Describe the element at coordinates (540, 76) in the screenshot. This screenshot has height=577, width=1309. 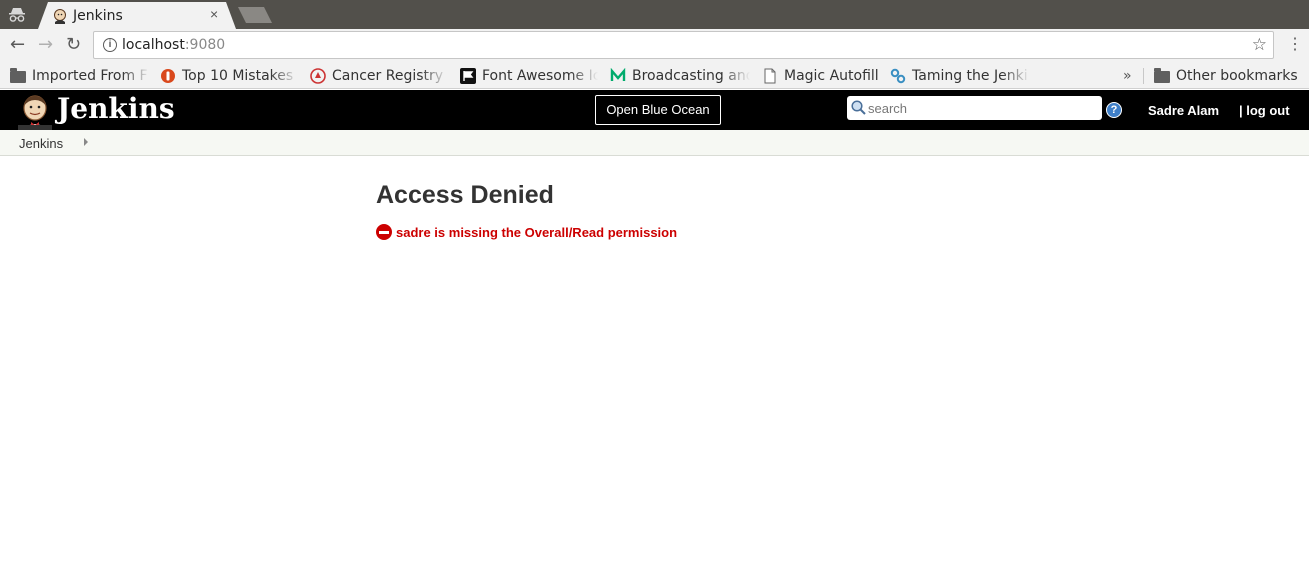
I see `bookmark-label: Font Awesome Ic` at that location.